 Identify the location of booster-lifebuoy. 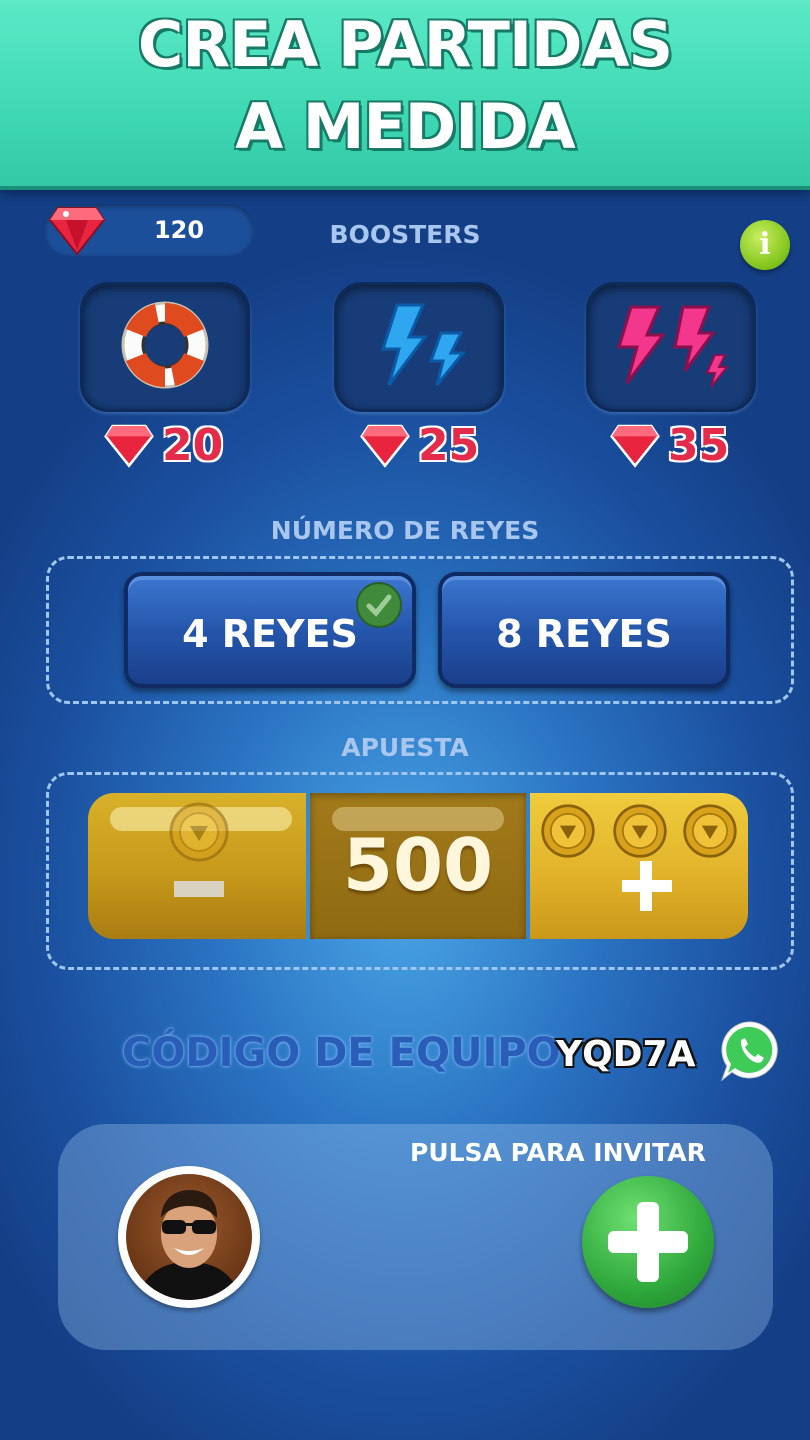
(165, 347).